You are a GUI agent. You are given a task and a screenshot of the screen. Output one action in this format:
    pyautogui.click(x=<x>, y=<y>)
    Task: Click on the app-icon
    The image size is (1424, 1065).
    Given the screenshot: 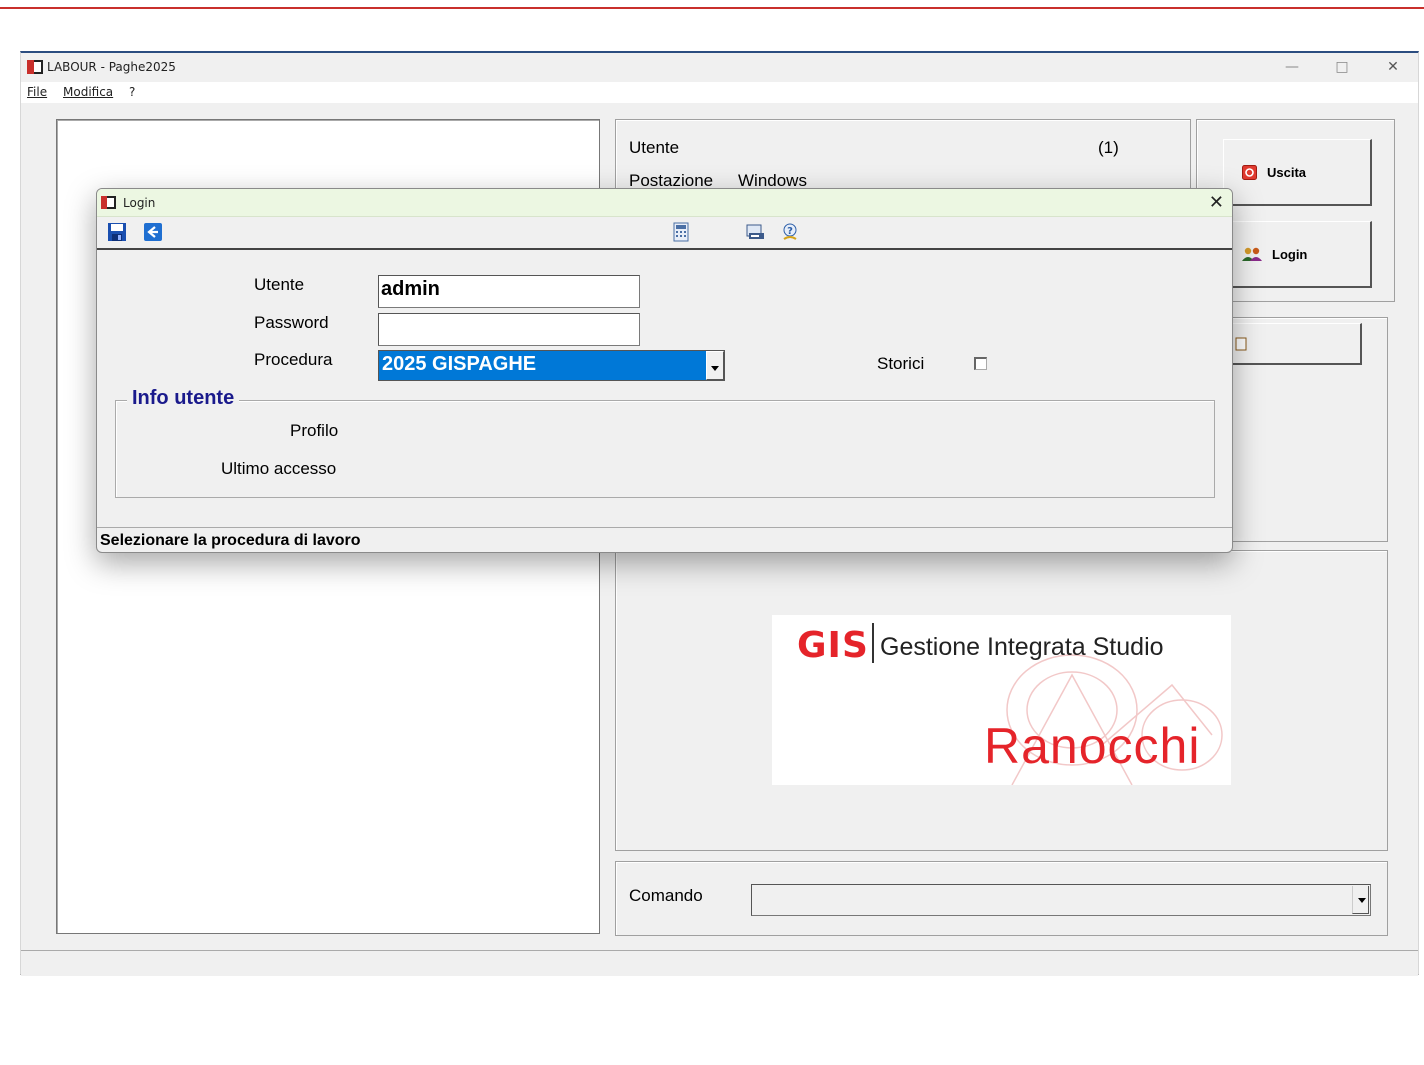 What is the action you would take?
    pyautogui.click(x=35, y=67)
    